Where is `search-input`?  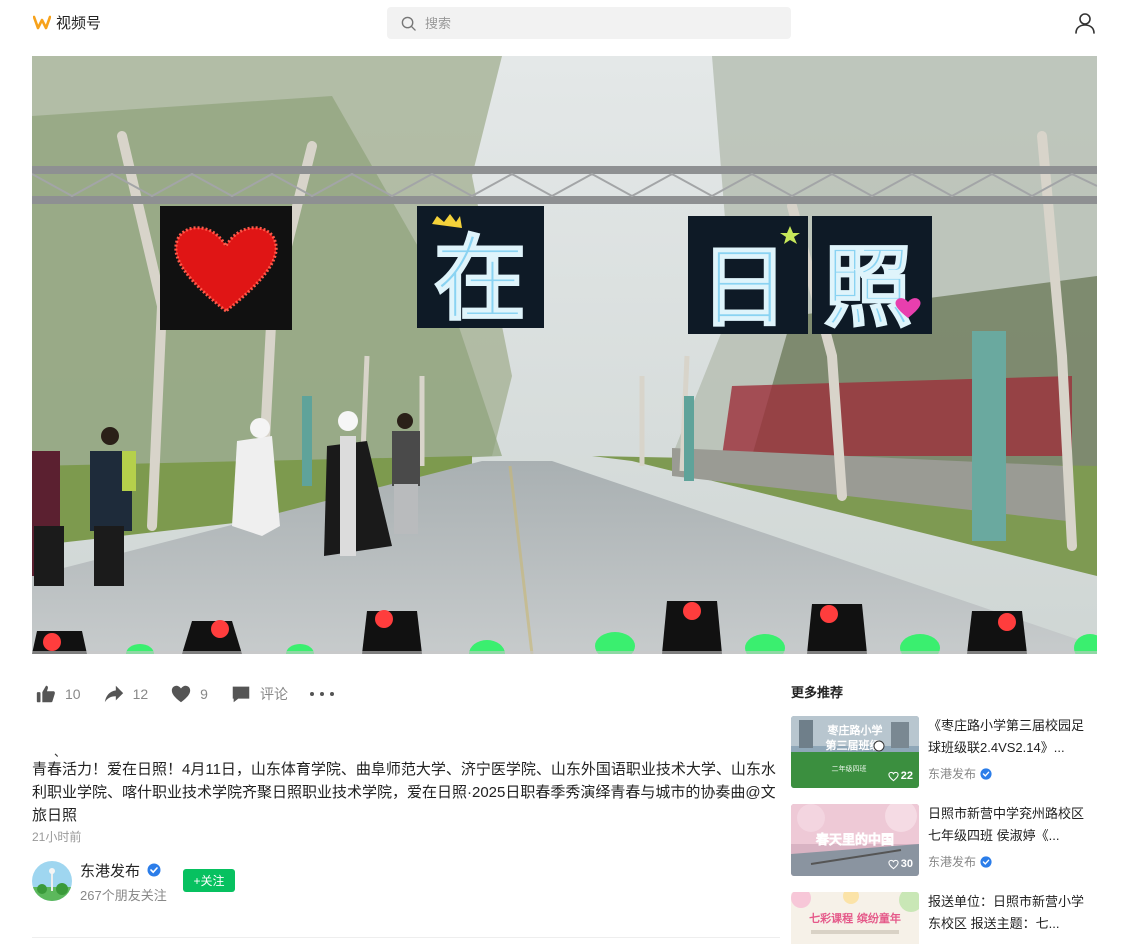 search-input is located at coordinates (595, 23).